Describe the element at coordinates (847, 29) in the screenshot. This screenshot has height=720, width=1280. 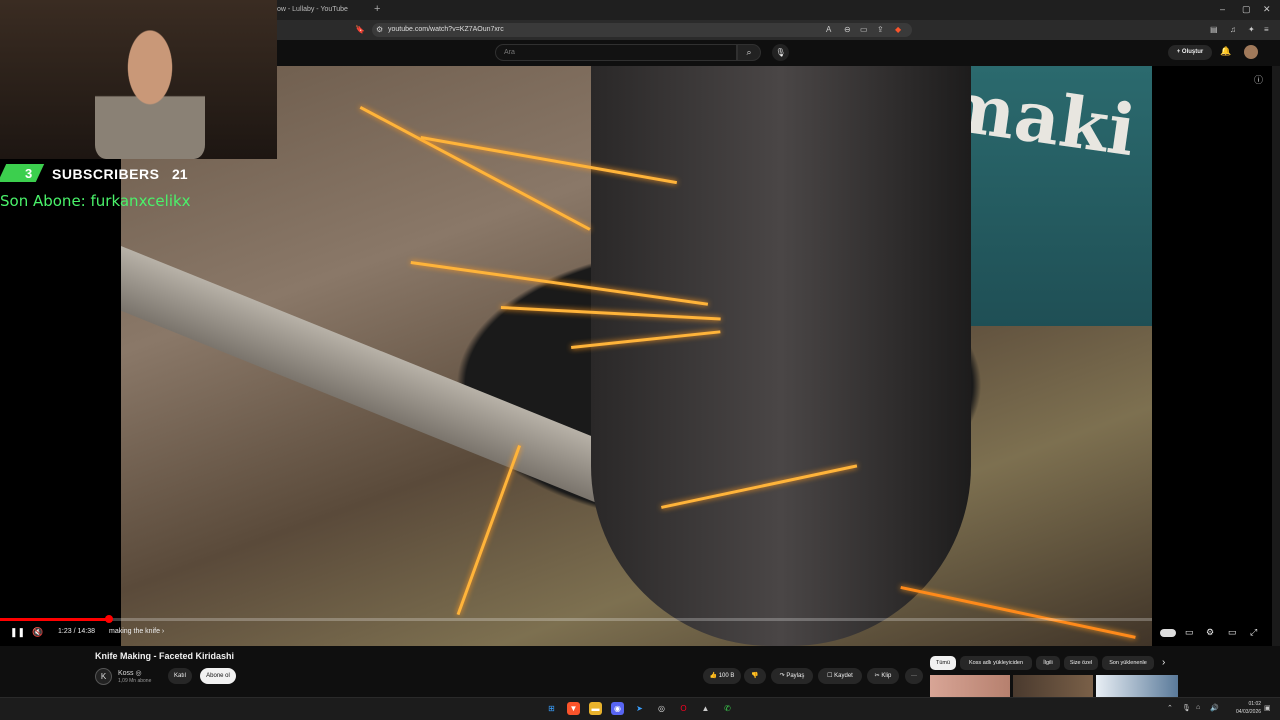
I see `zoom-icon: ⊖` at that location.